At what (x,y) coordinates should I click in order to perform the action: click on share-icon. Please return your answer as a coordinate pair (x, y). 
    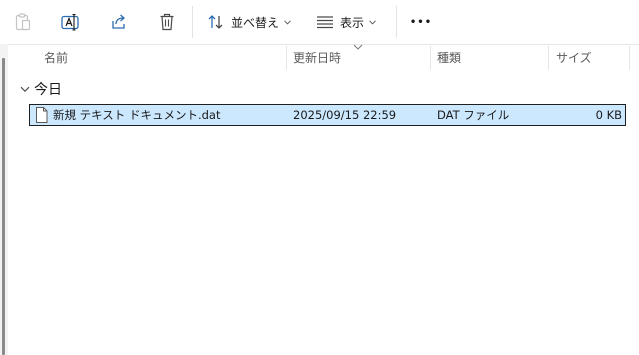
    Looking at the image, I should click on (118, 21).